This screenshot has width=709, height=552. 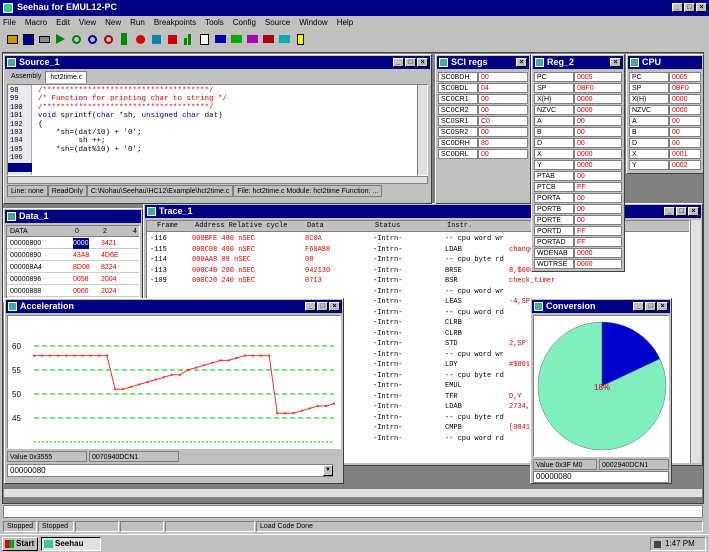 I want to click on cpu-register-row: Y 0002, so click(x=665, y=165).